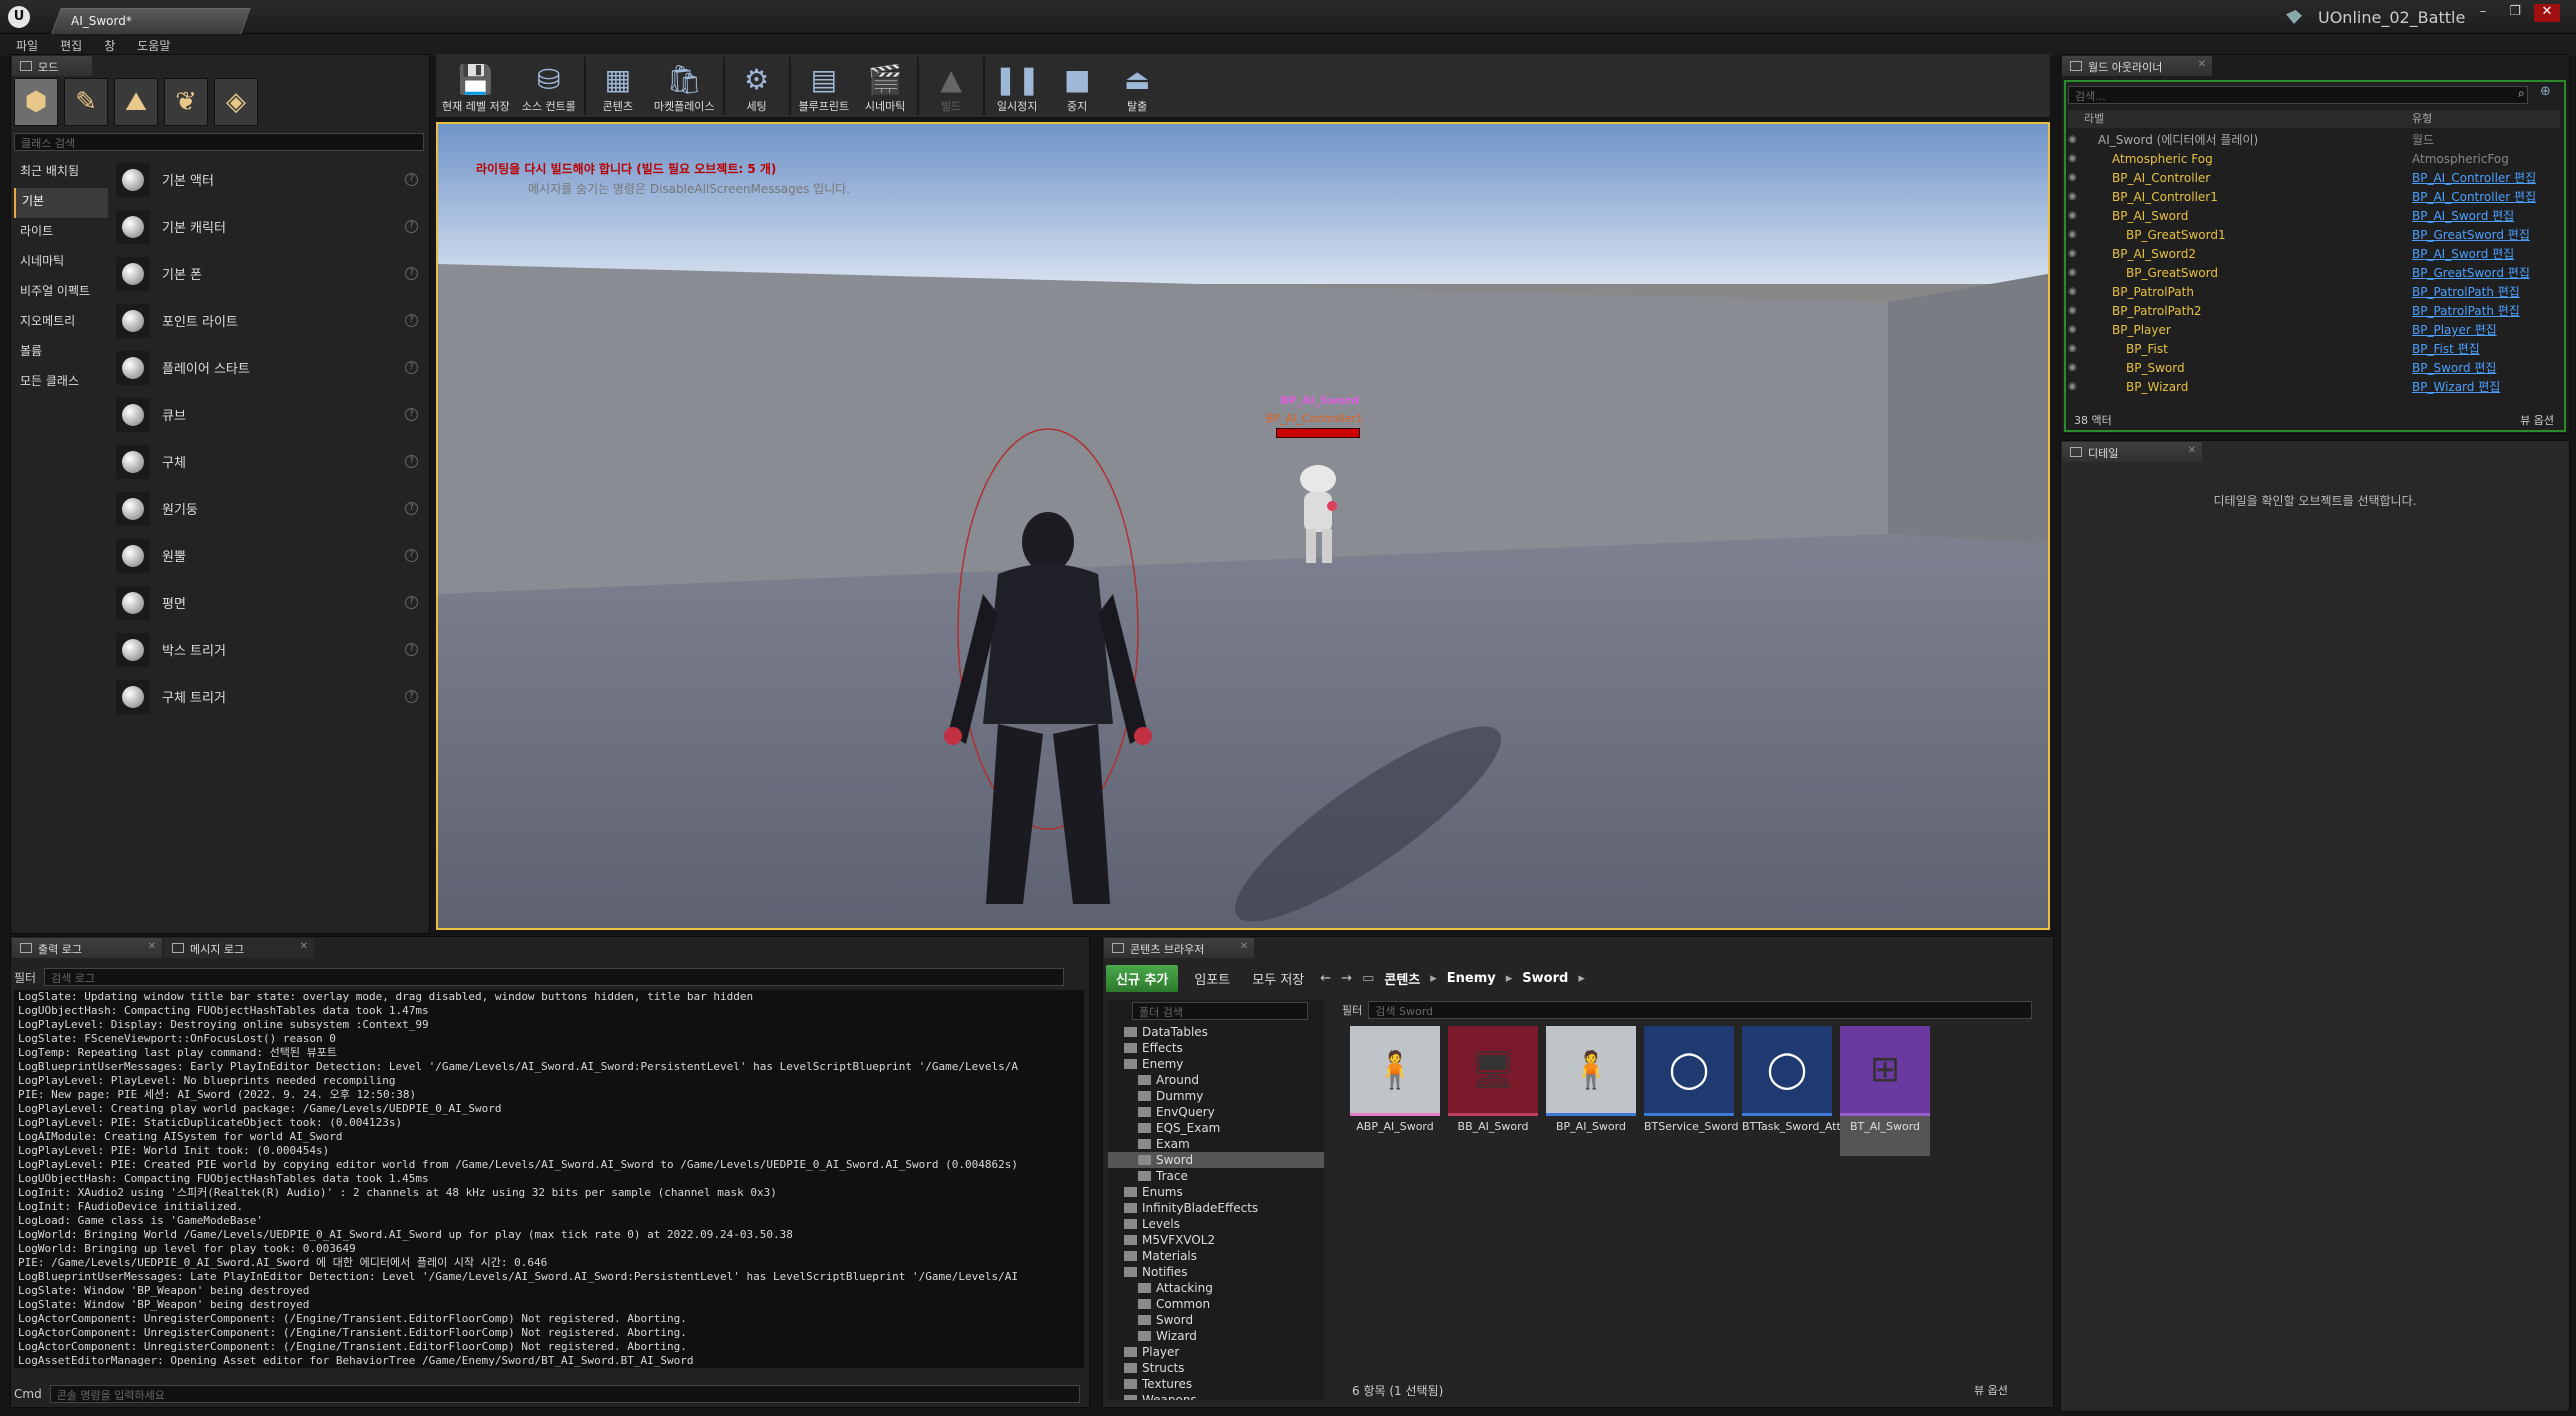 The image size is (2576, 1416). I want to click on edit-blueprint-link: BP_Wizard 편집, so click(2456, 386).